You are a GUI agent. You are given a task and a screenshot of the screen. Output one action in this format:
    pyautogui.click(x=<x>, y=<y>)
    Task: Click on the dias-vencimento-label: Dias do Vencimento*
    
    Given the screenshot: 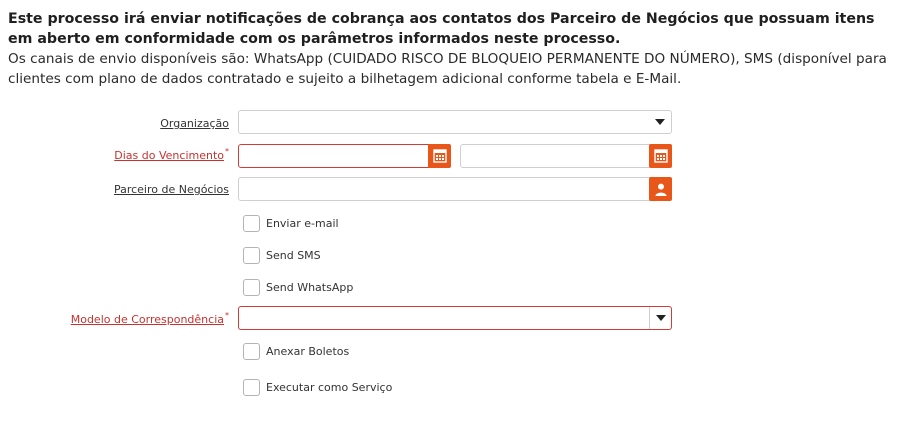 What is the action you would take?
    pyautogui.click(x=171, y=154)
    